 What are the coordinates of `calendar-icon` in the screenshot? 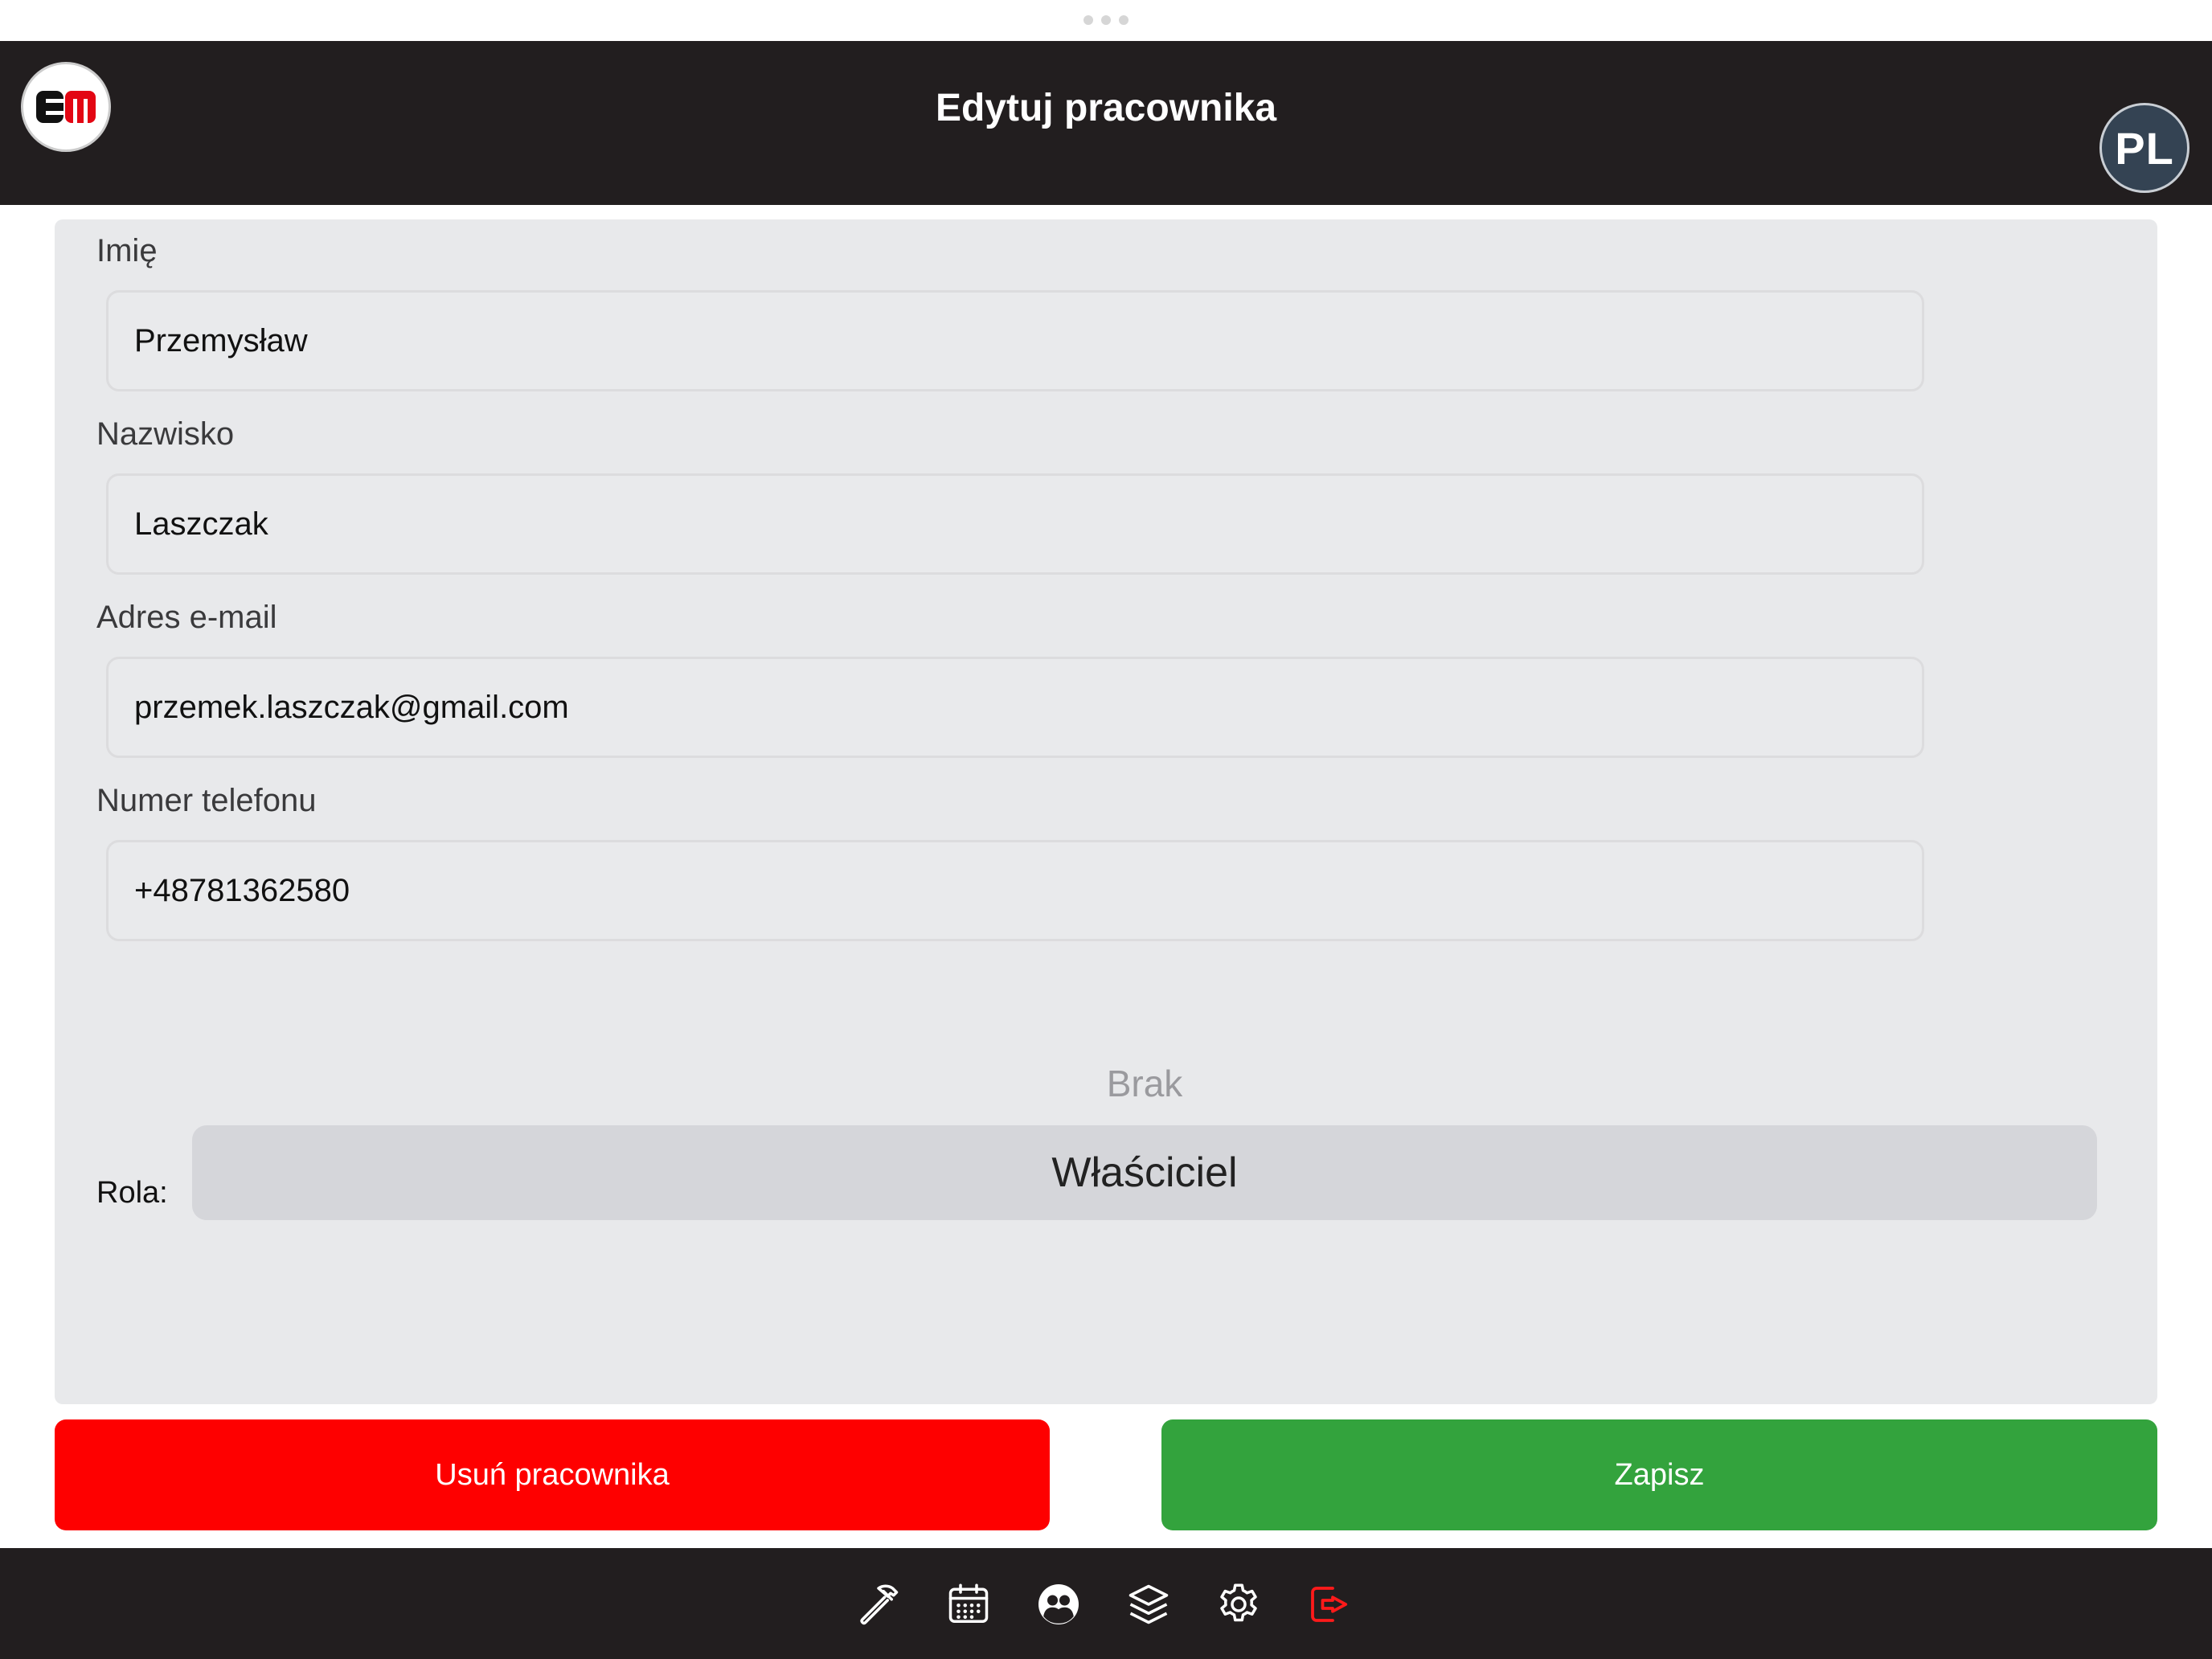 It's located at (969, 1603).